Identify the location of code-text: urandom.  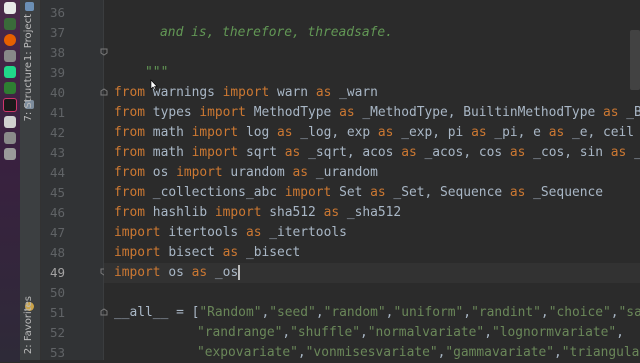
(257, 172).